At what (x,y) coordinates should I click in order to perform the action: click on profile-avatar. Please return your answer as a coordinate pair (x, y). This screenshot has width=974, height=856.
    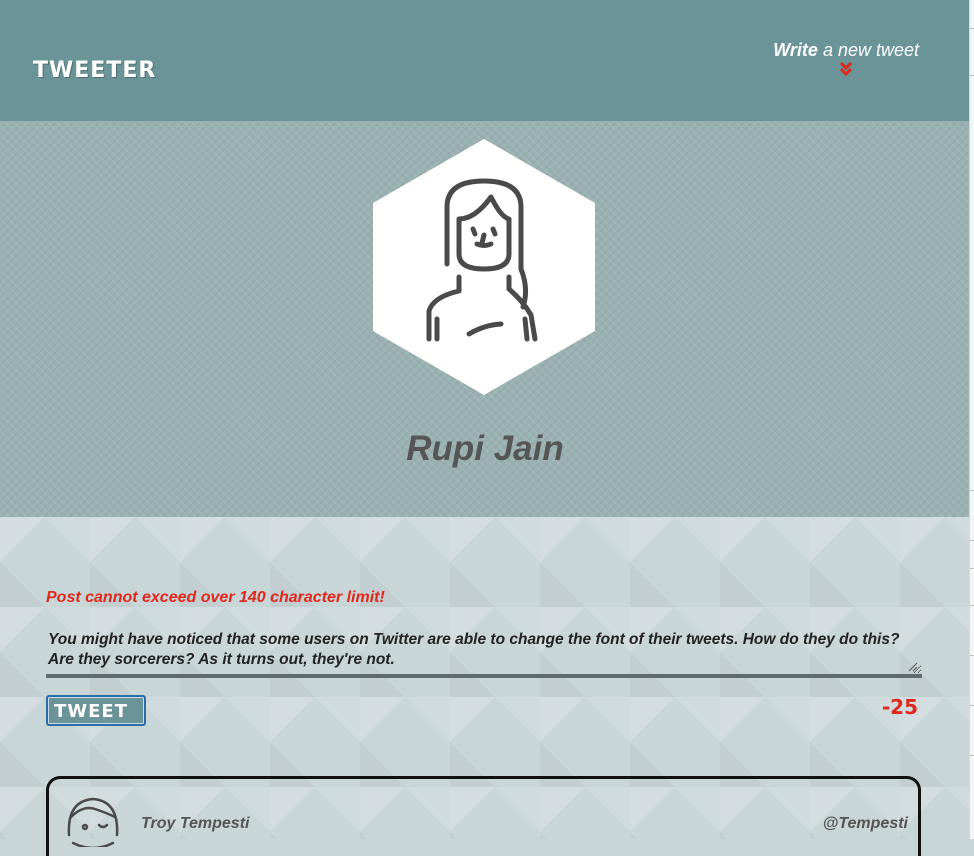
    Looking at the image, I should click on (484, 267).